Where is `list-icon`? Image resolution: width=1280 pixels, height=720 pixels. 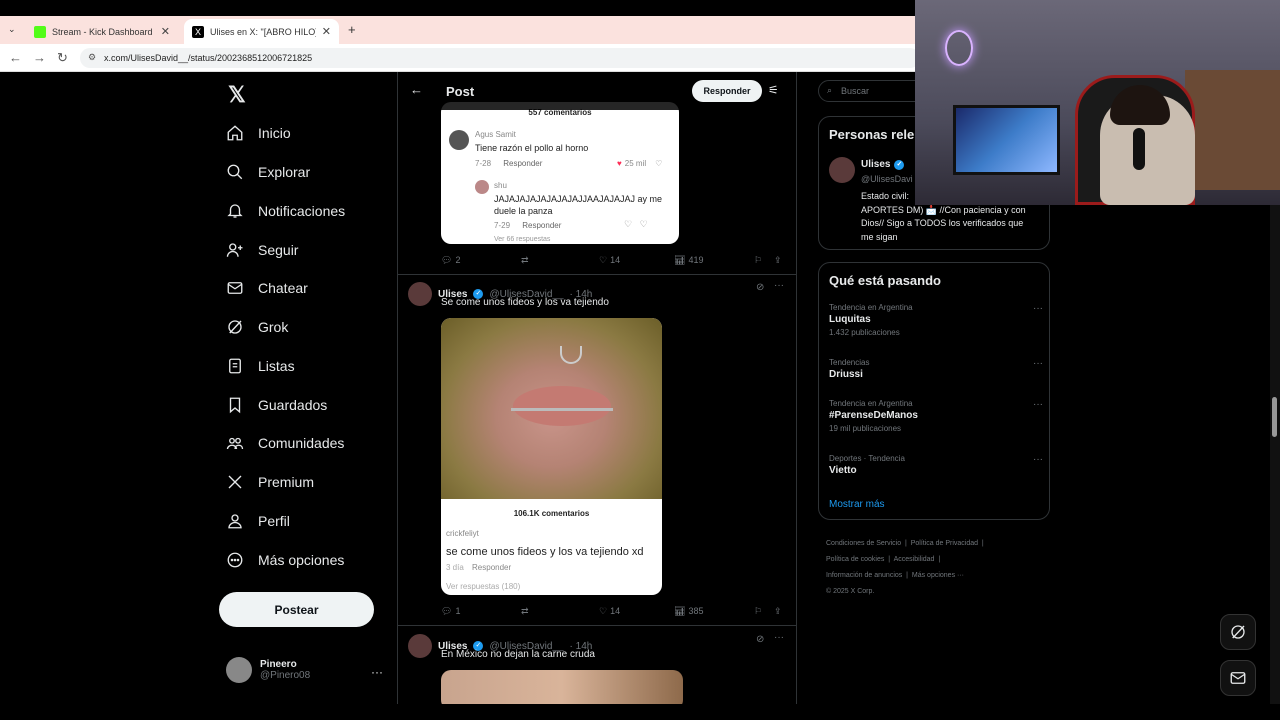
list-icon is located at coordinates (235, 366).